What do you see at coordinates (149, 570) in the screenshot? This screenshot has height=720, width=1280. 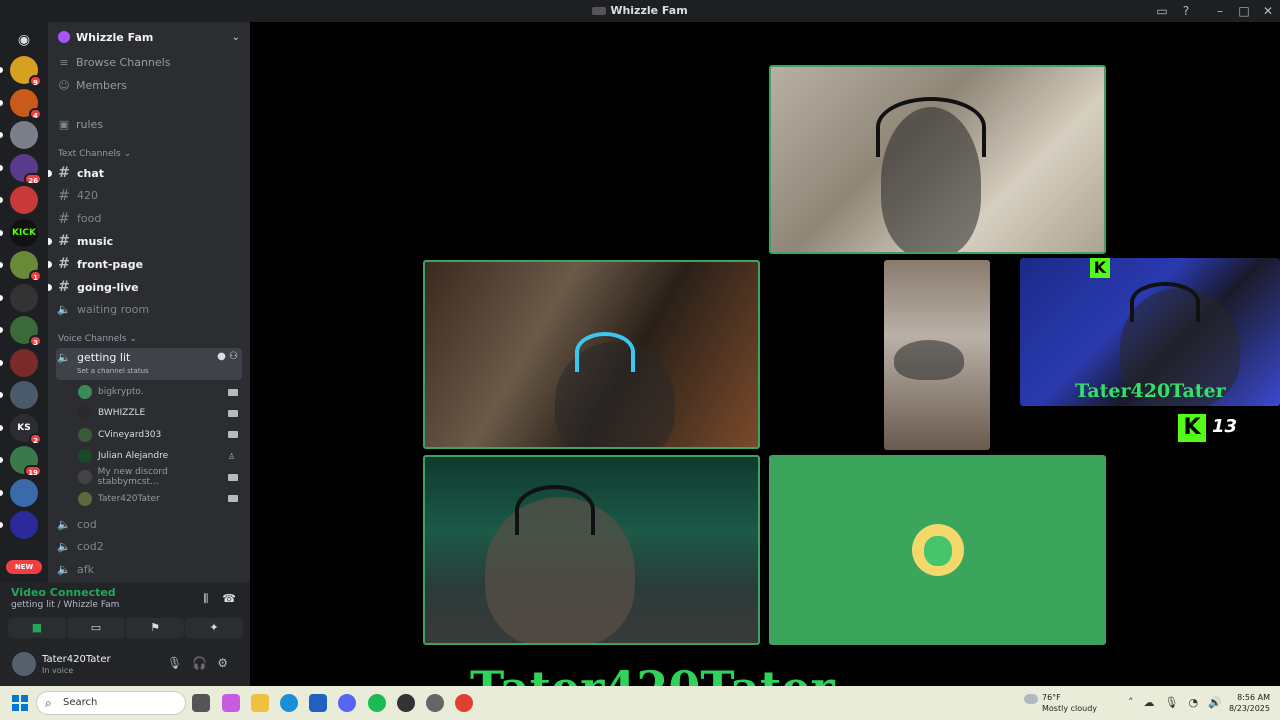 I see `voice-channel: 🔈 afk` at bounding box center [149, 570].